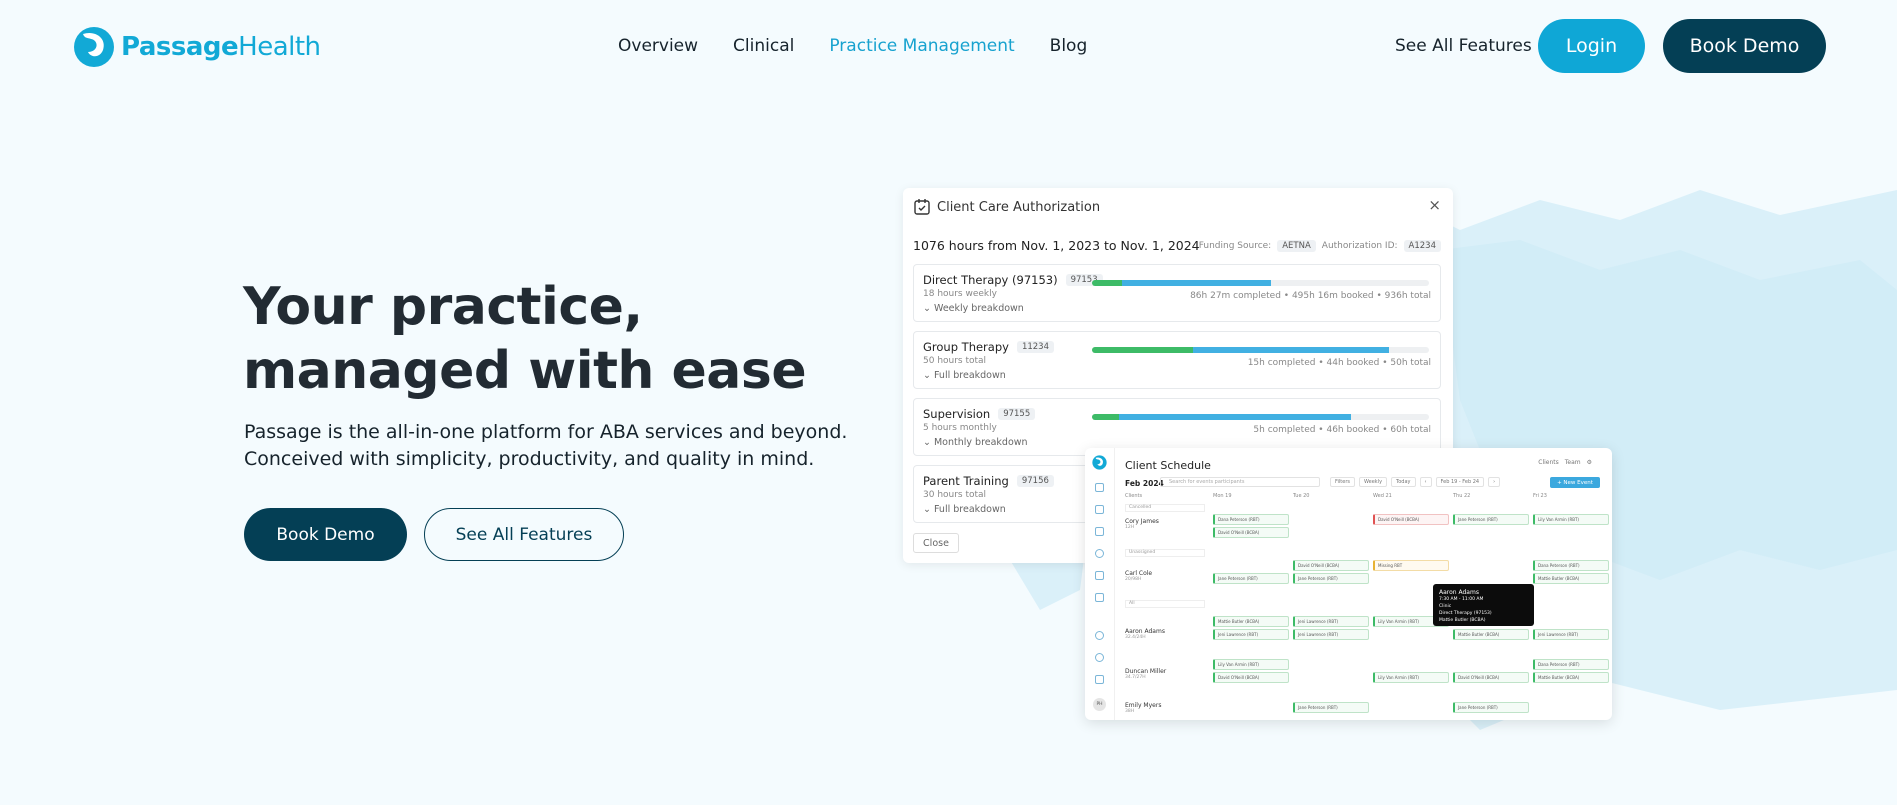 Image resolution: width=1897 pixels, height=805 pixels. I want to click on logo-text-health: Health, so click(279, 47).